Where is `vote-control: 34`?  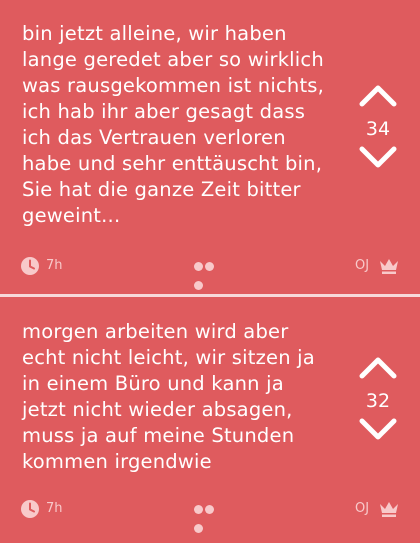 vote-control: 34 is located at coordinates (378, 129).